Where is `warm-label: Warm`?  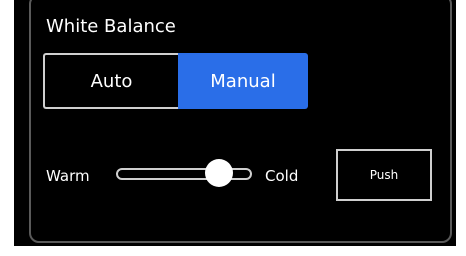 warm-label: Warm is located at coordinates (68, 176).